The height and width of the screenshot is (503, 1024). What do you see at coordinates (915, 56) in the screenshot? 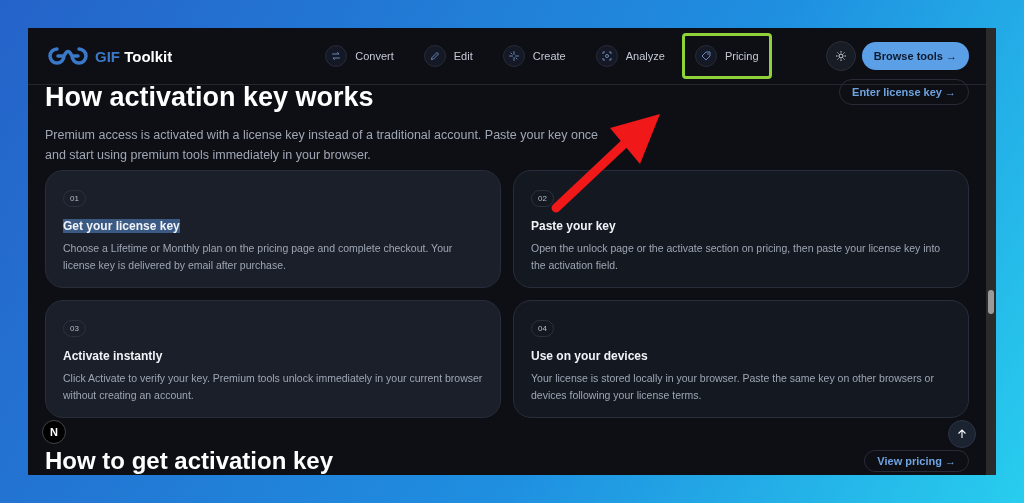
I see `browse-tools-button: Browse tools →` at bounding box center [915, 56].